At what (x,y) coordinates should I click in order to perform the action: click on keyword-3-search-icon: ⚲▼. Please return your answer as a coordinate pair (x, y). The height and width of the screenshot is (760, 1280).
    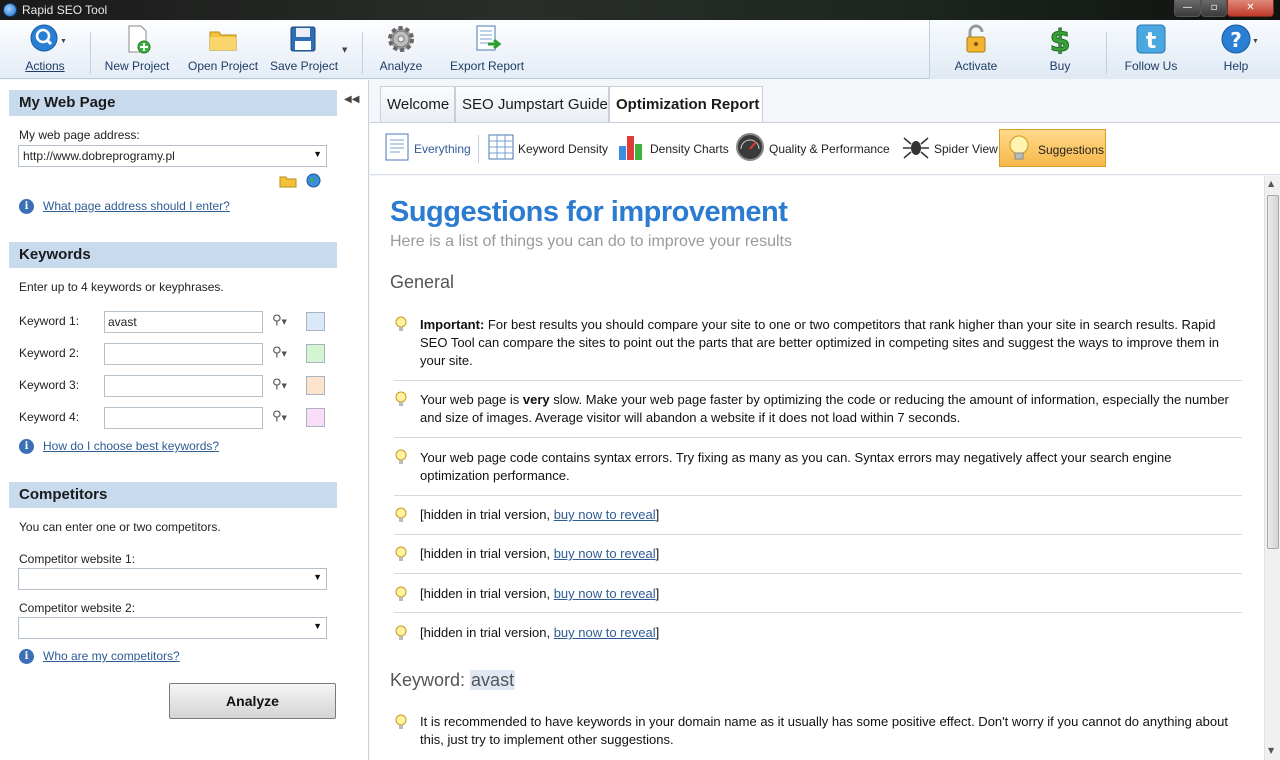
    Looking at the image, I should click on (282, 385).